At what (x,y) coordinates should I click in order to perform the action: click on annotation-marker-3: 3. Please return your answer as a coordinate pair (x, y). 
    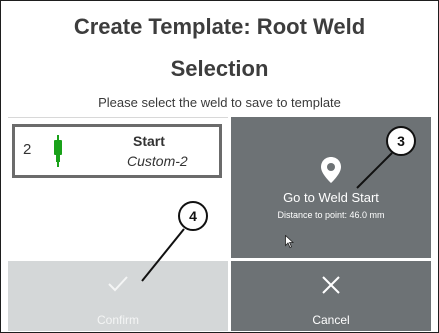
    Looking at the image, I should click on (401, 141).